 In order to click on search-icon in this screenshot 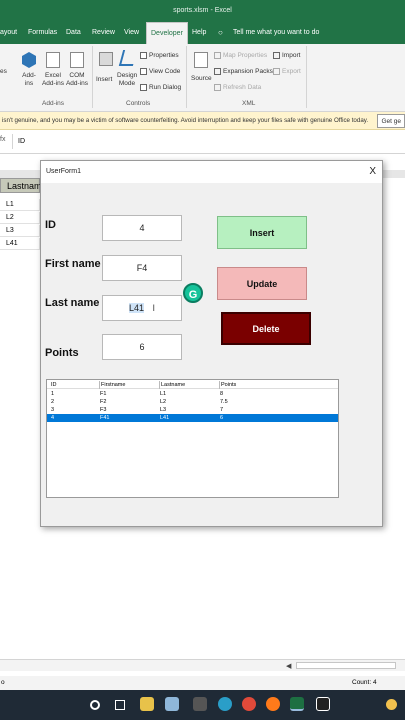, I will do `click(95, 705)`.